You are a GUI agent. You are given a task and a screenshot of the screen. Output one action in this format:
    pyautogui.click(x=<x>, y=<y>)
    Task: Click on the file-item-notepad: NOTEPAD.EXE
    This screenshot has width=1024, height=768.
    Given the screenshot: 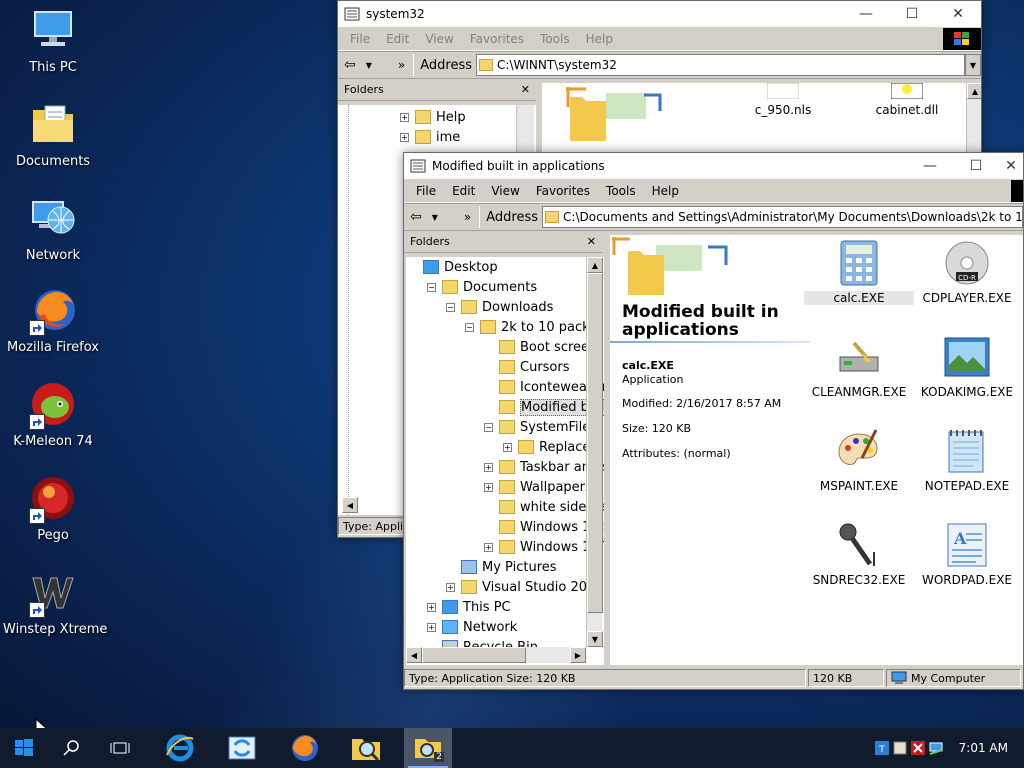 What is the action you would take?
    pyautogui.click(x=967, y=460)
    